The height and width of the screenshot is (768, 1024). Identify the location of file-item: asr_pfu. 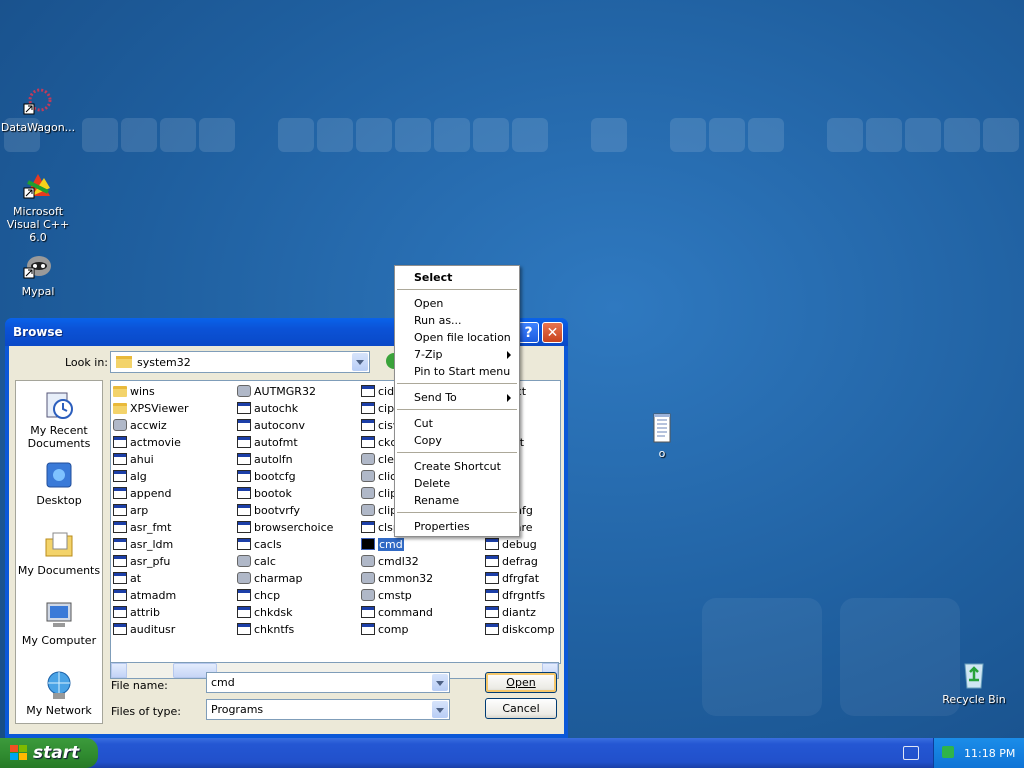
(141, 561).